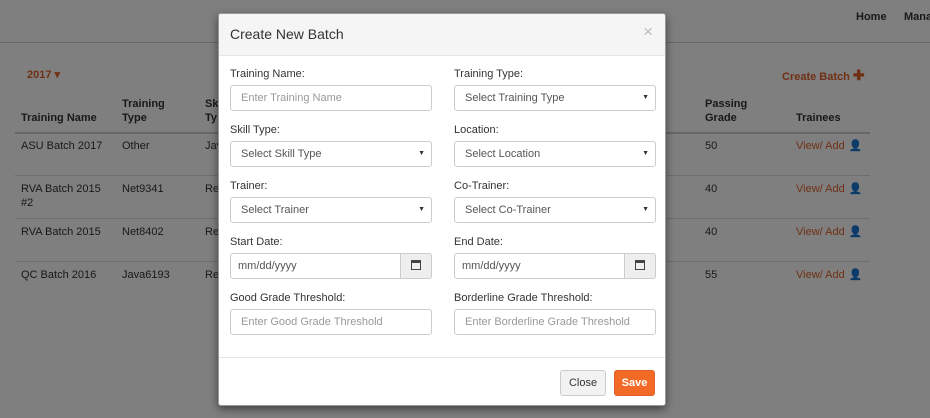 Image resolution: width=930 pixels, height=418 pixels. What do you see at coordinates (555, 322) in the screenshot?
I see `borderline-grade-input: Enter Borderline Grade Threshold` at bounding box center [555, 322].